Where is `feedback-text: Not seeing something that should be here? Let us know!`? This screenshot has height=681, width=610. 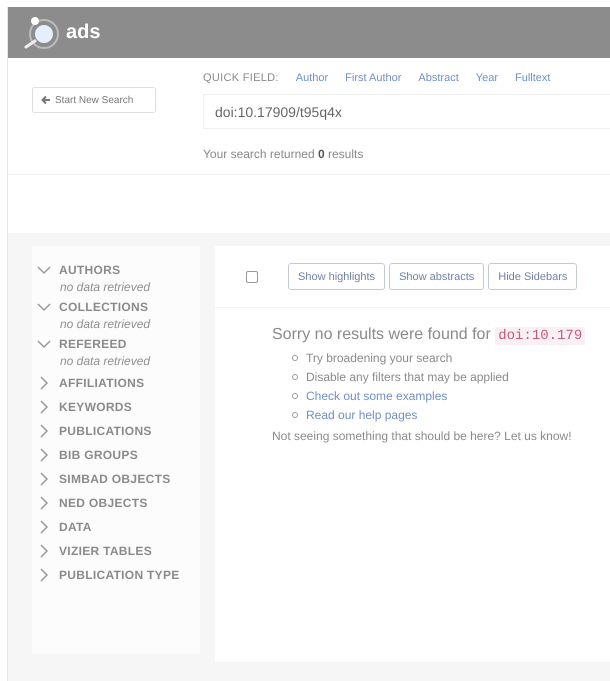 feedback-text: Not seeing something that should be here? Let us know! is located at coordinates (422, 435).